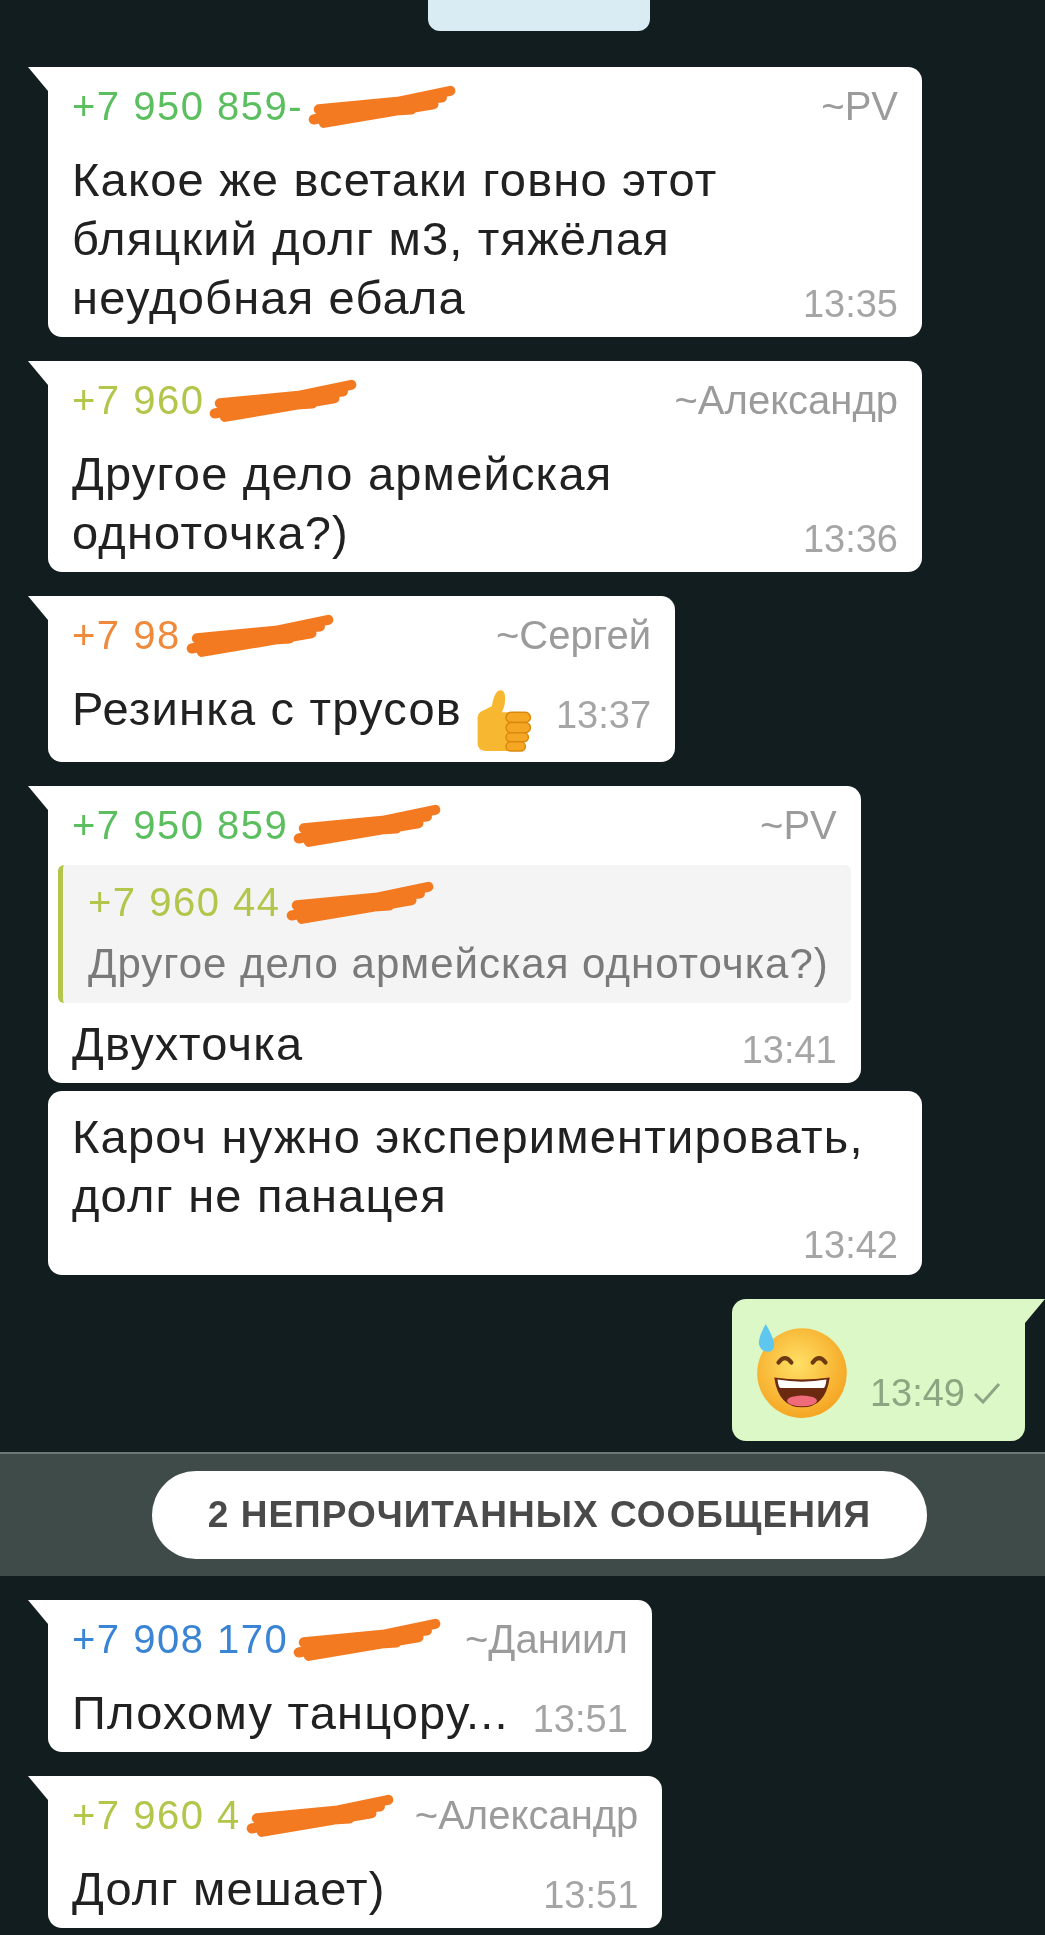 This screenshot has height=1935, width=1045. I want to click on message-time: 13:49, so click(917, 1392).